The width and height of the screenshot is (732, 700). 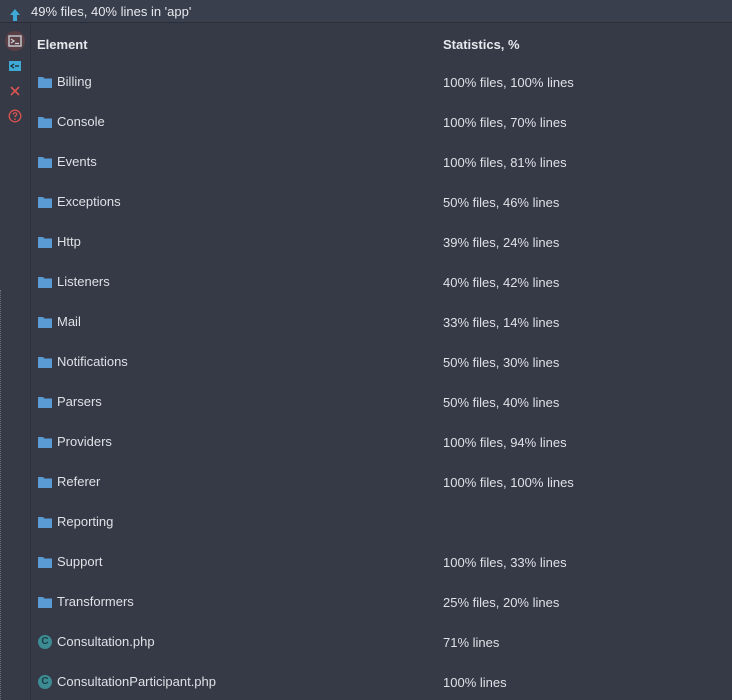 I want to click on element-cell: Providers, so click(x=75, y=441).